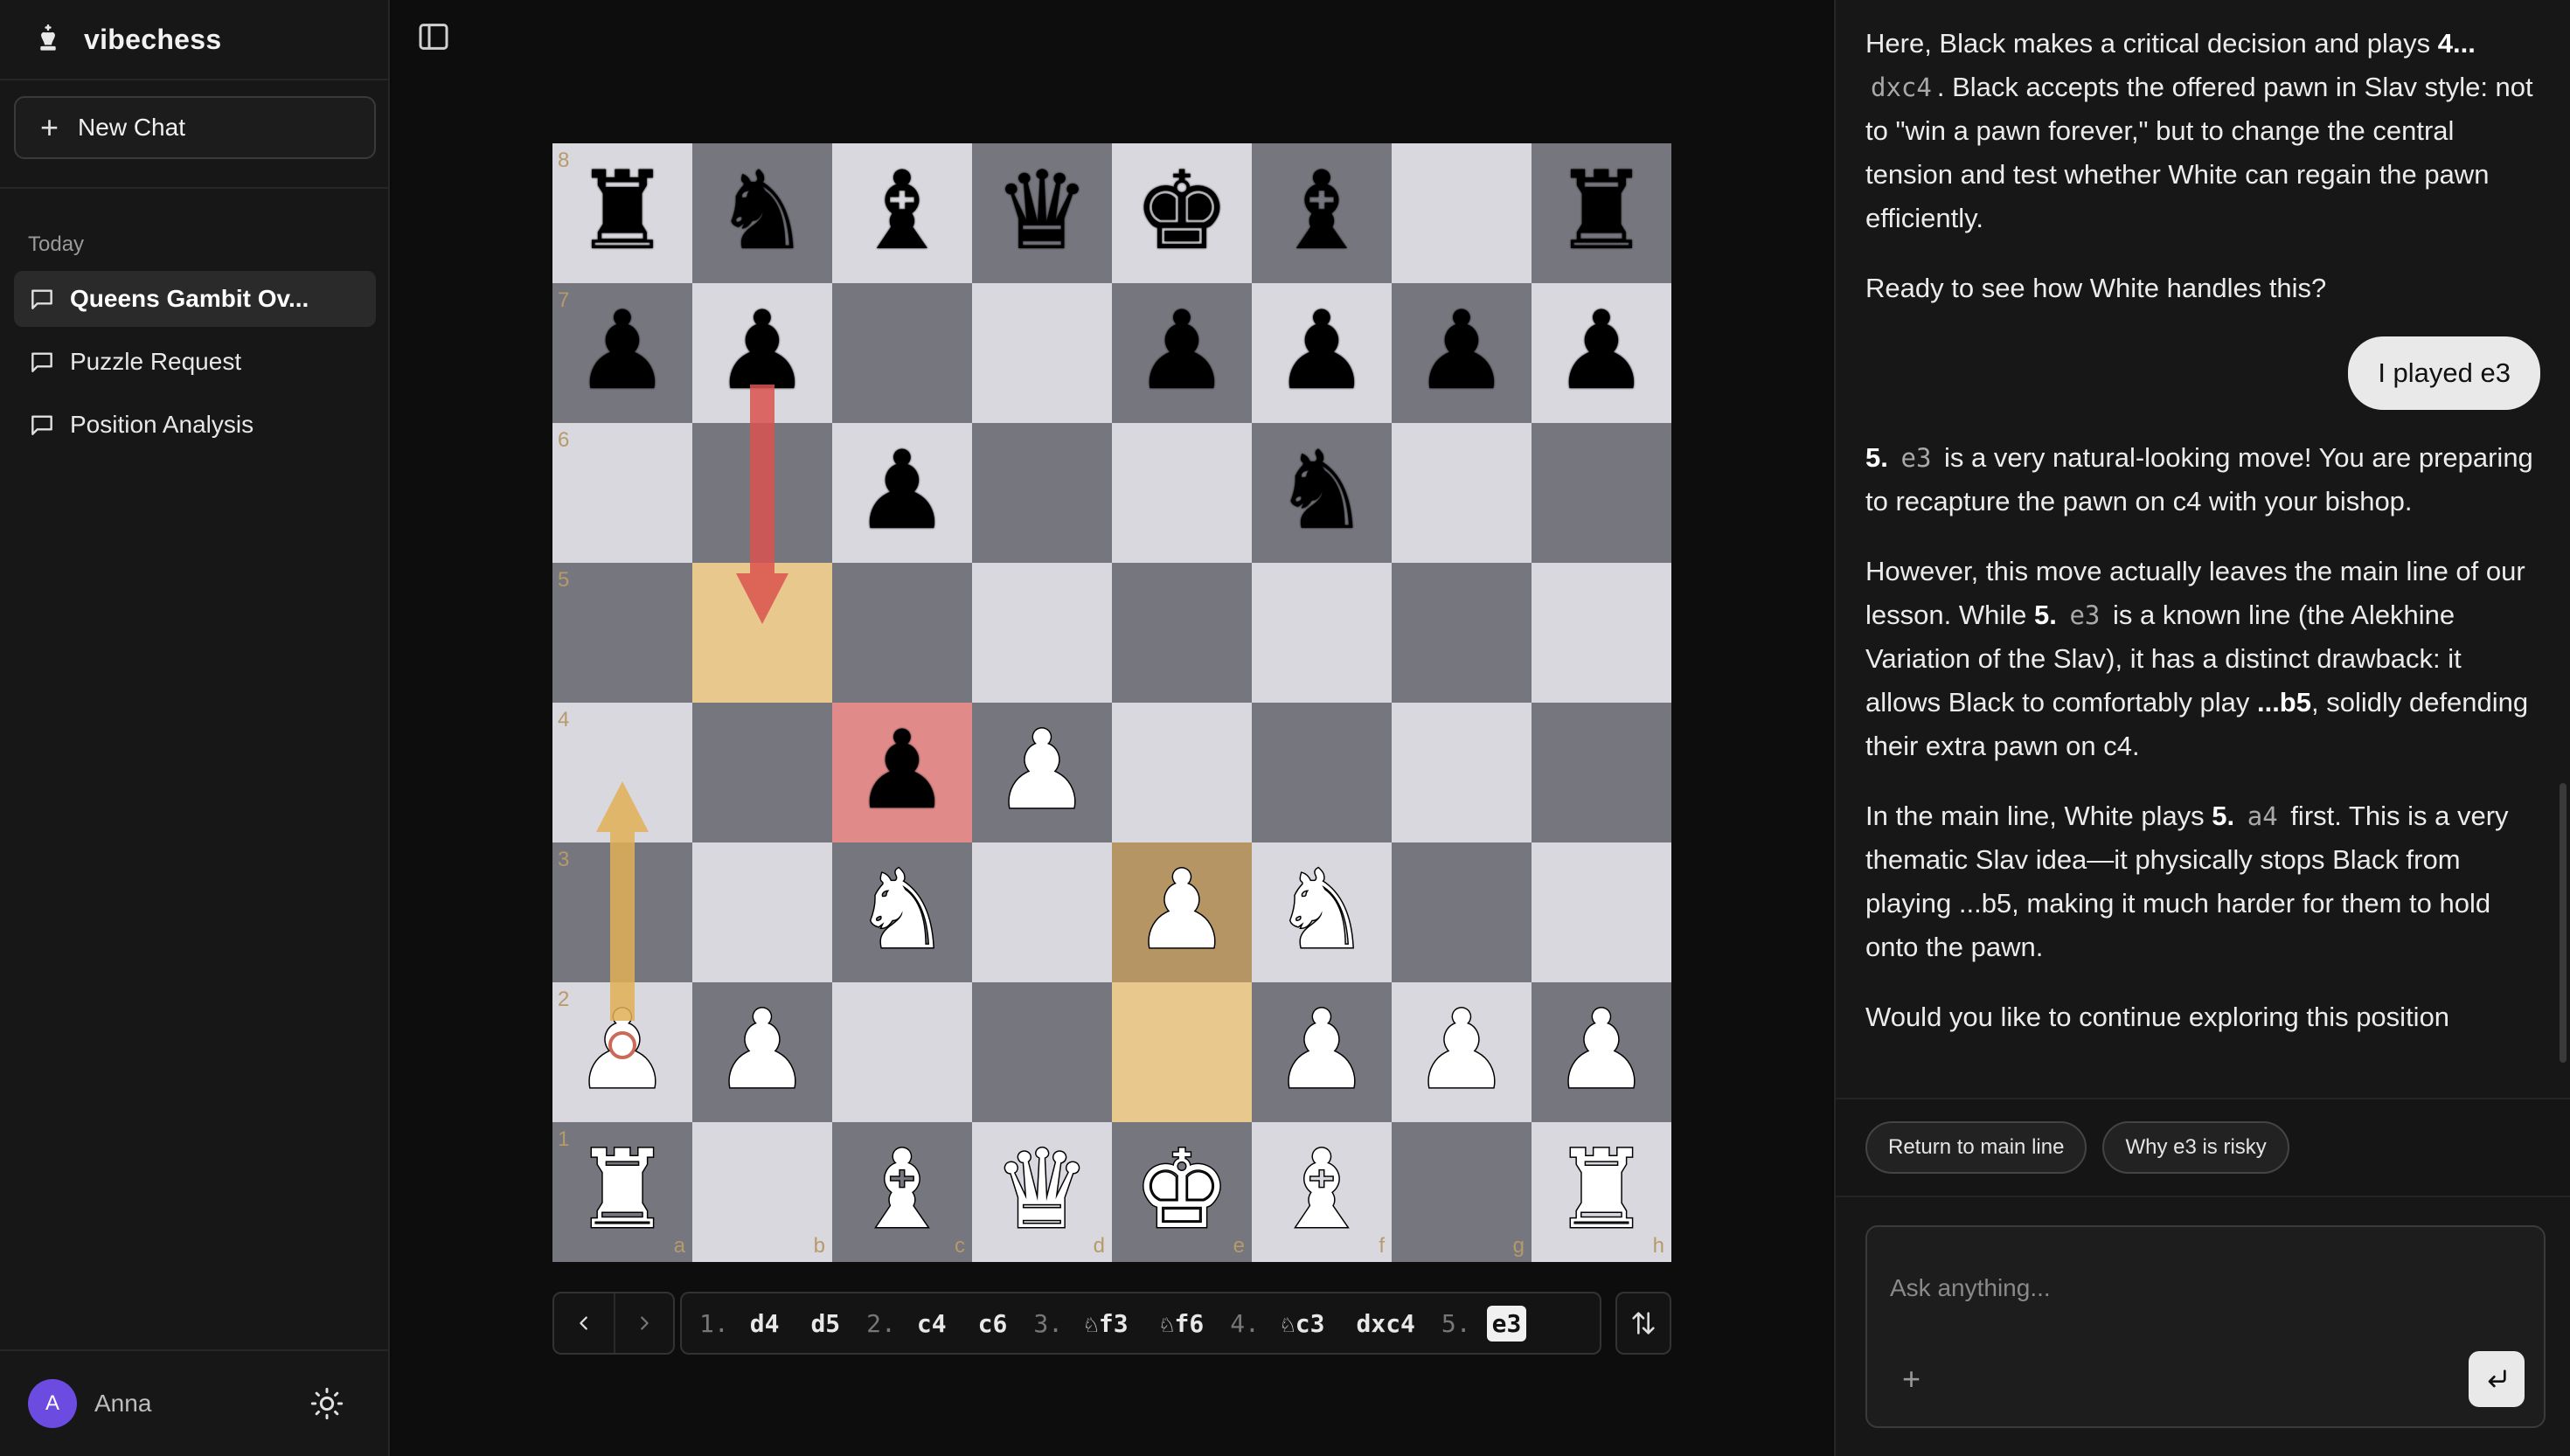  I want to click on square-a4: 4, so click(622, 772).